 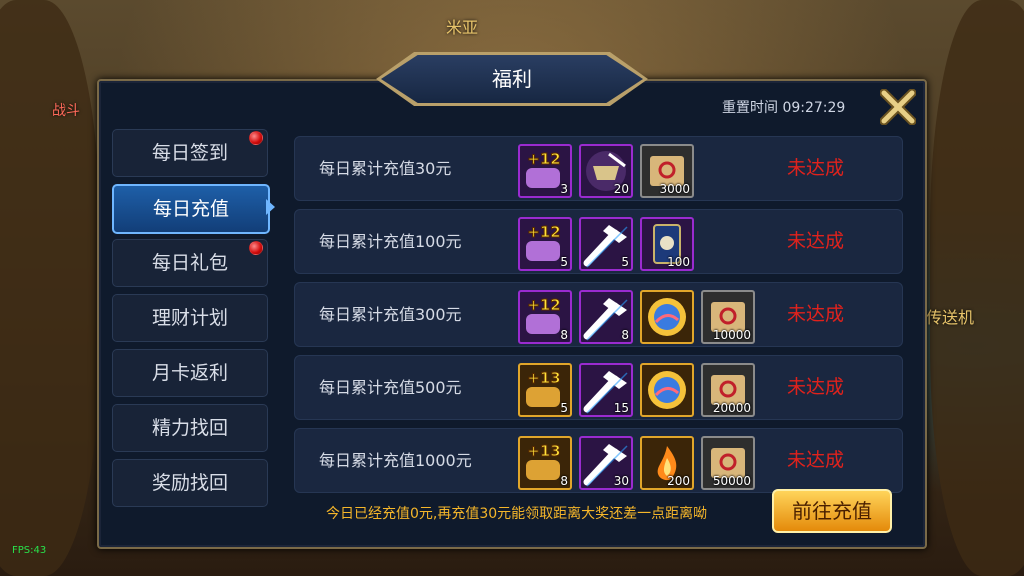 I want to click on reward-row: 每日累计充值1000元 +13 8 30 200 50000 未达成, so click(x=598, y=460).